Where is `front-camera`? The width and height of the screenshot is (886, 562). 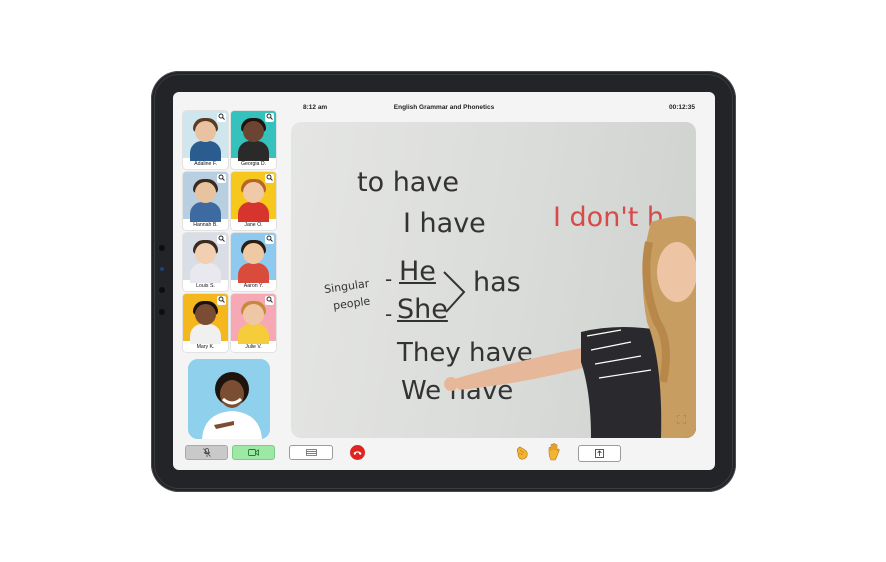 front-camera is located at coordinates (162, 248).